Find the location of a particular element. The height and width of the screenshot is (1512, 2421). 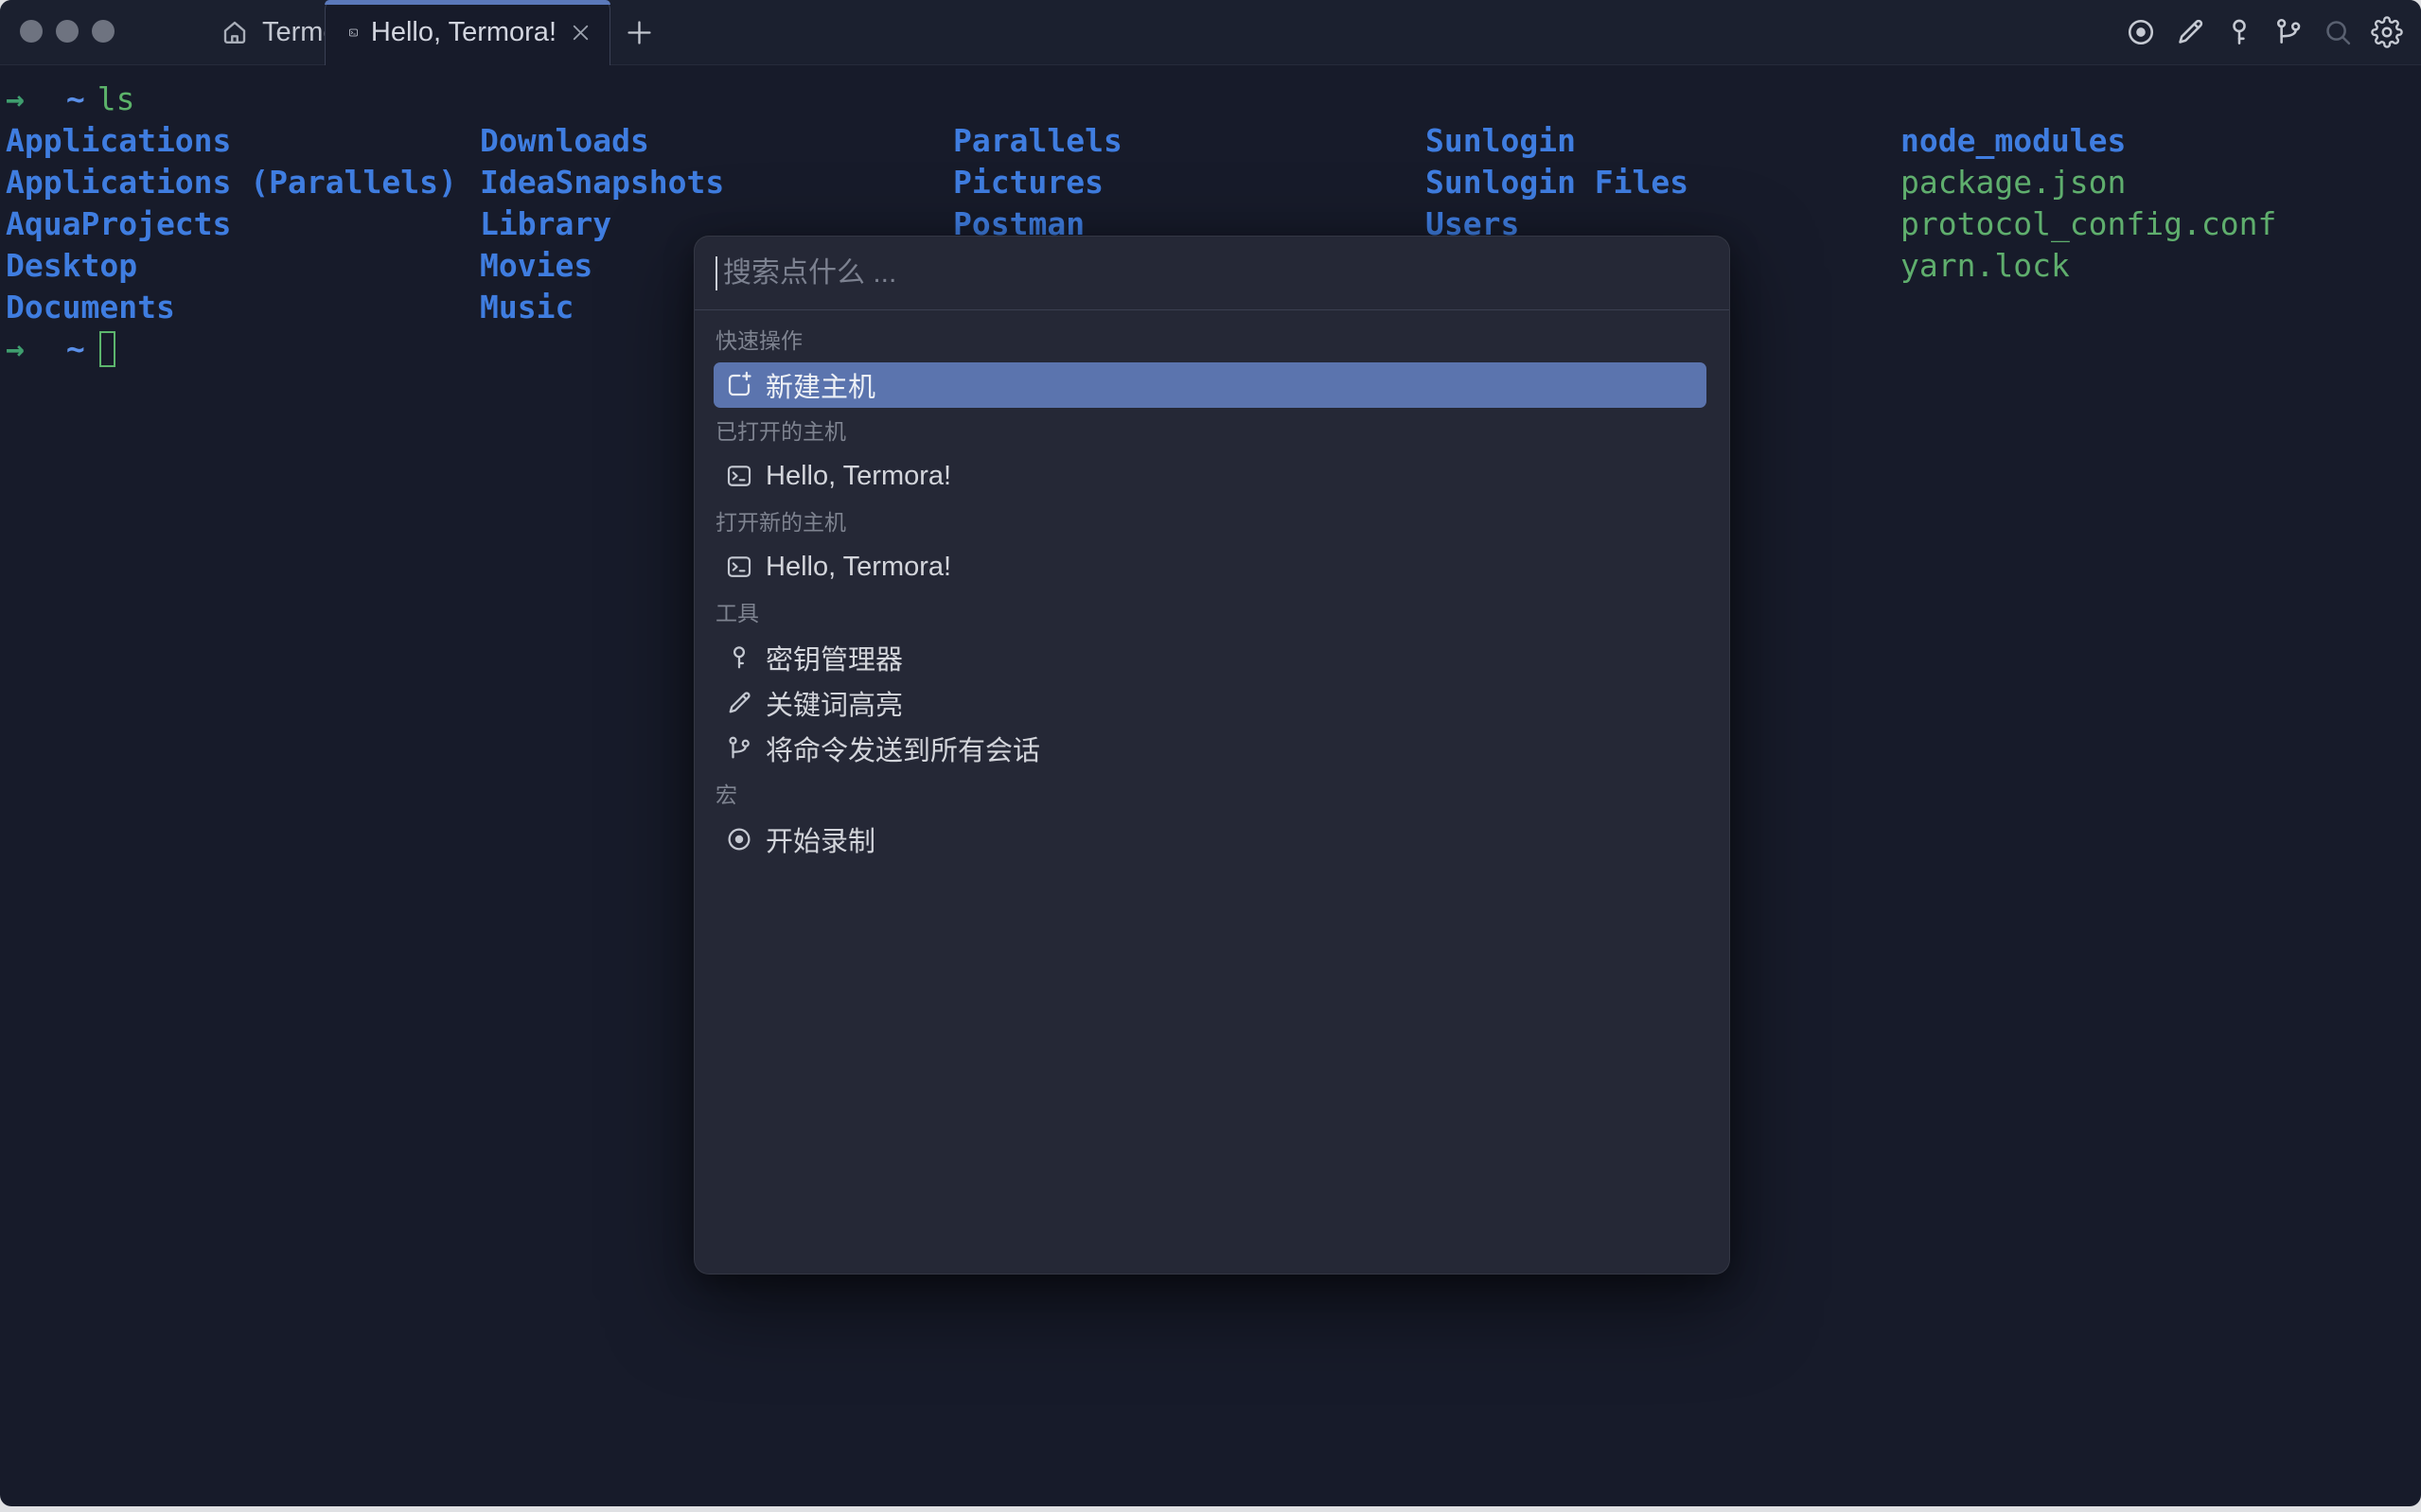

palette-search is located at coordinates (1212, 273).